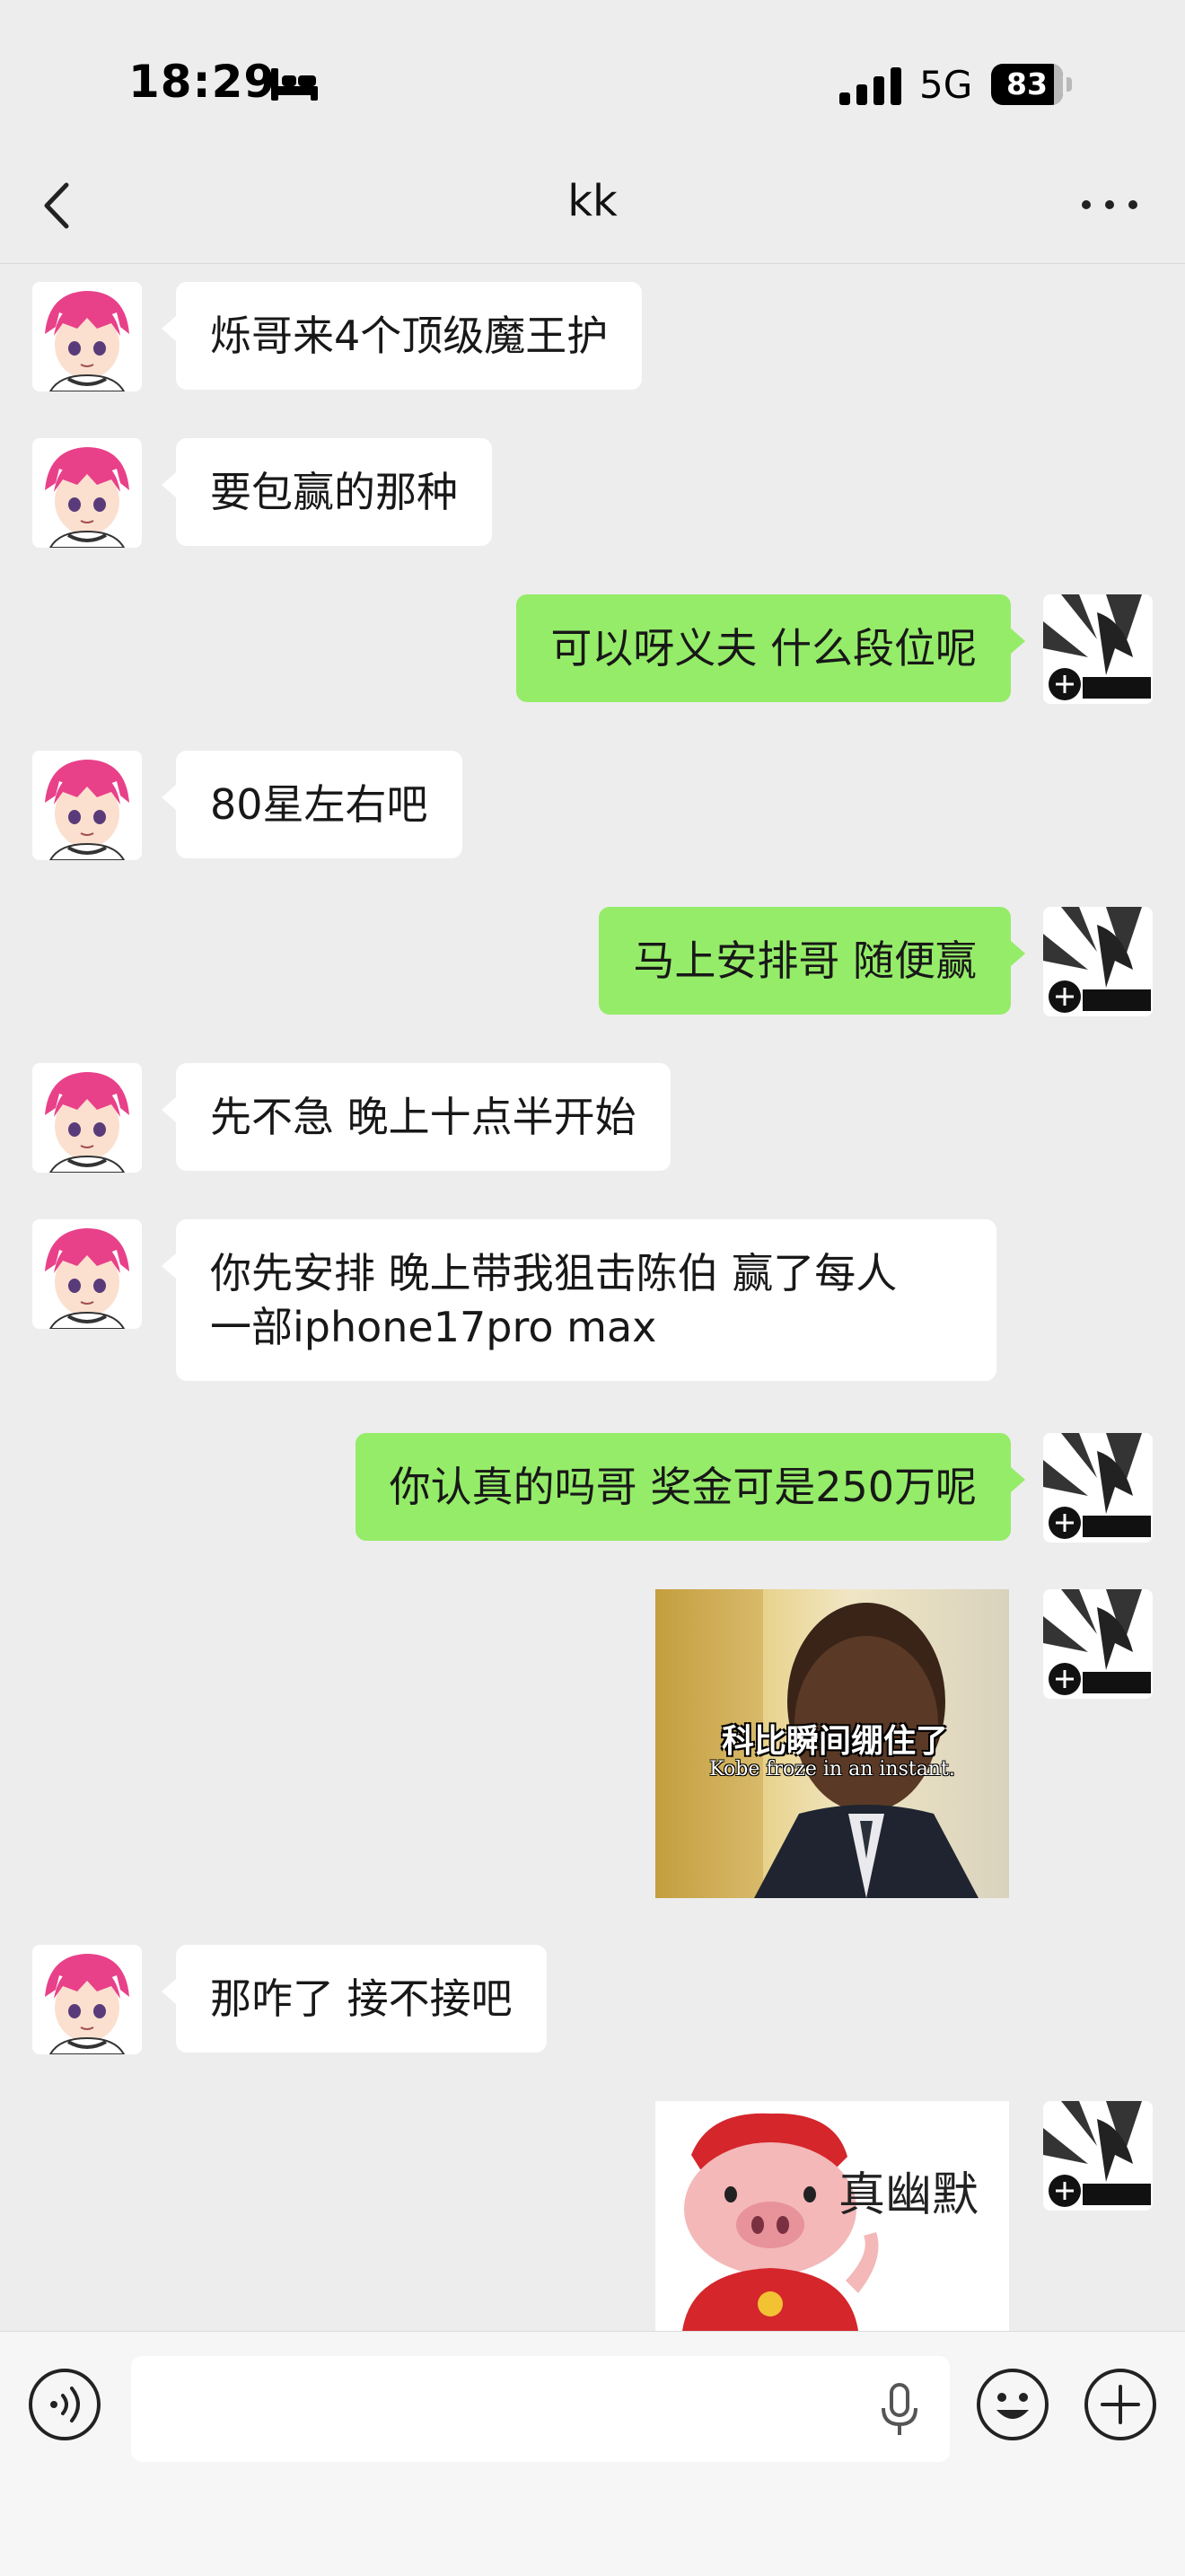 This screenshot has width=1185, height=2576. What do you see at coordinates (832, 2216) in the screenshot?
I see `sticker-pig: 真幽默` at bounding box center [832, 2216].